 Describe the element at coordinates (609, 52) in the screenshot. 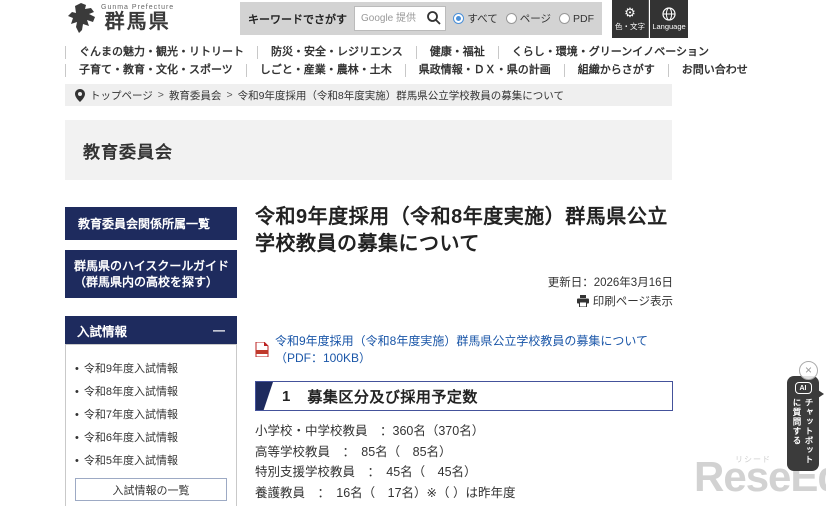

I see `nav-item-living: くらし・環境・グリーンイノベーション` at that location.